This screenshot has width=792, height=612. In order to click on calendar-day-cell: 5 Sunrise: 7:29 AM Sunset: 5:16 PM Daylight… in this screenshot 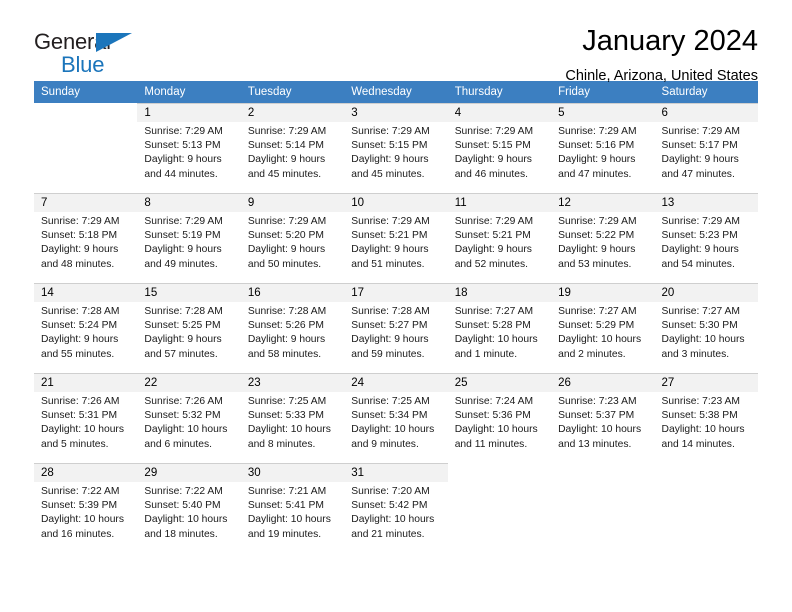, I will do `click(603, 148)`.